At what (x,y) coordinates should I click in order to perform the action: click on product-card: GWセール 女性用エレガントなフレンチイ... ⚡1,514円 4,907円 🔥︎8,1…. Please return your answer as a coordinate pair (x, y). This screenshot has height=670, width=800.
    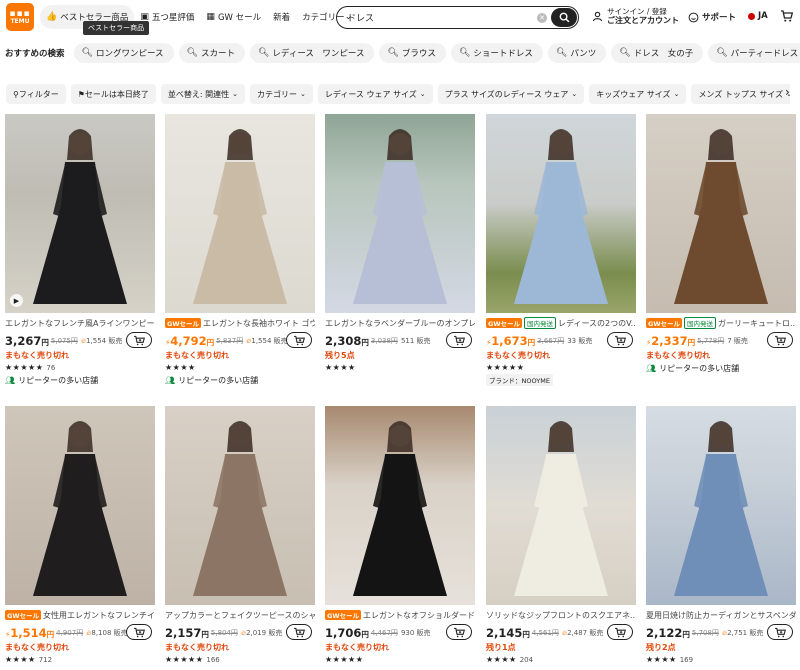
    Looking at the image, I should click on (80, 535).